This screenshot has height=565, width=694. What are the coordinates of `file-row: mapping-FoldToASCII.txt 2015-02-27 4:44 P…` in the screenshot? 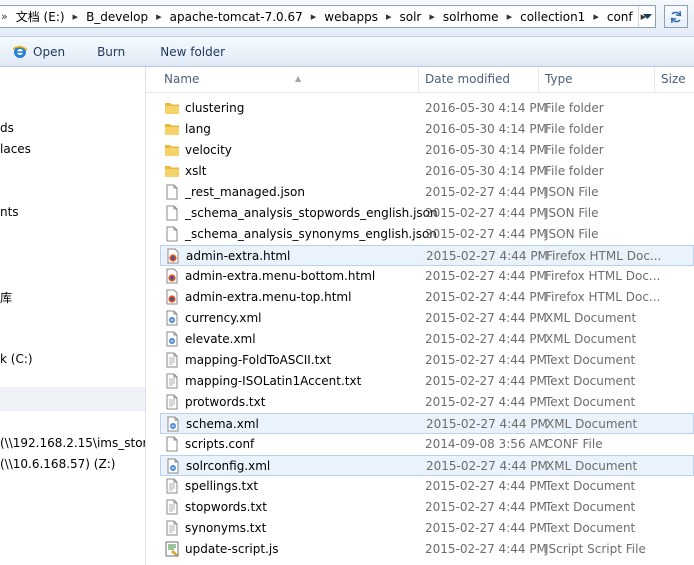 It's located at (427, 360).